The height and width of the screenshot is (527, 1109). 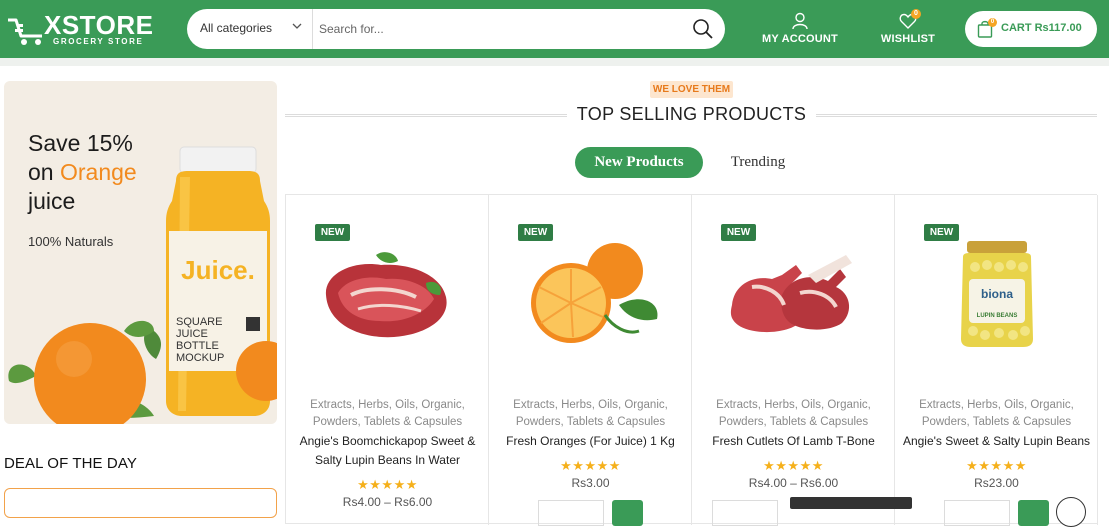 What do you see at coordinates (297, 26) in the screenshot?
I see `chevron-down-icon` at bounding box center [297, 26].